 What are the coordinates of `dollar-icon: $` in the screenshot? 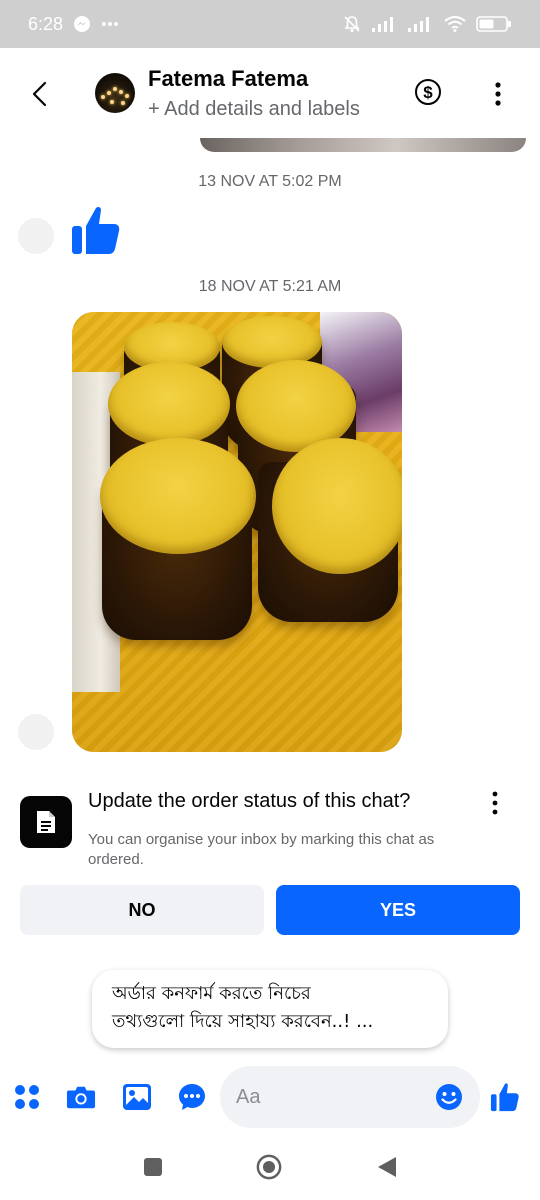 It's located at (428, 92).